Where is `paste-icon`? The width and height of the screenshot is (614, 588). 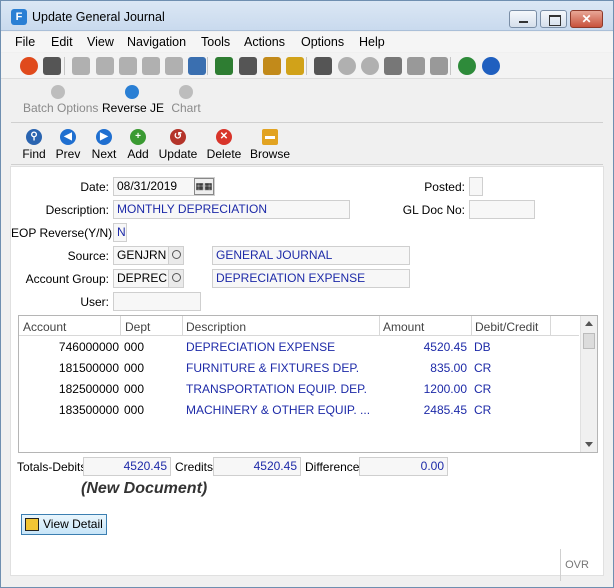 paste-icon is located at coordinates (151, 66).